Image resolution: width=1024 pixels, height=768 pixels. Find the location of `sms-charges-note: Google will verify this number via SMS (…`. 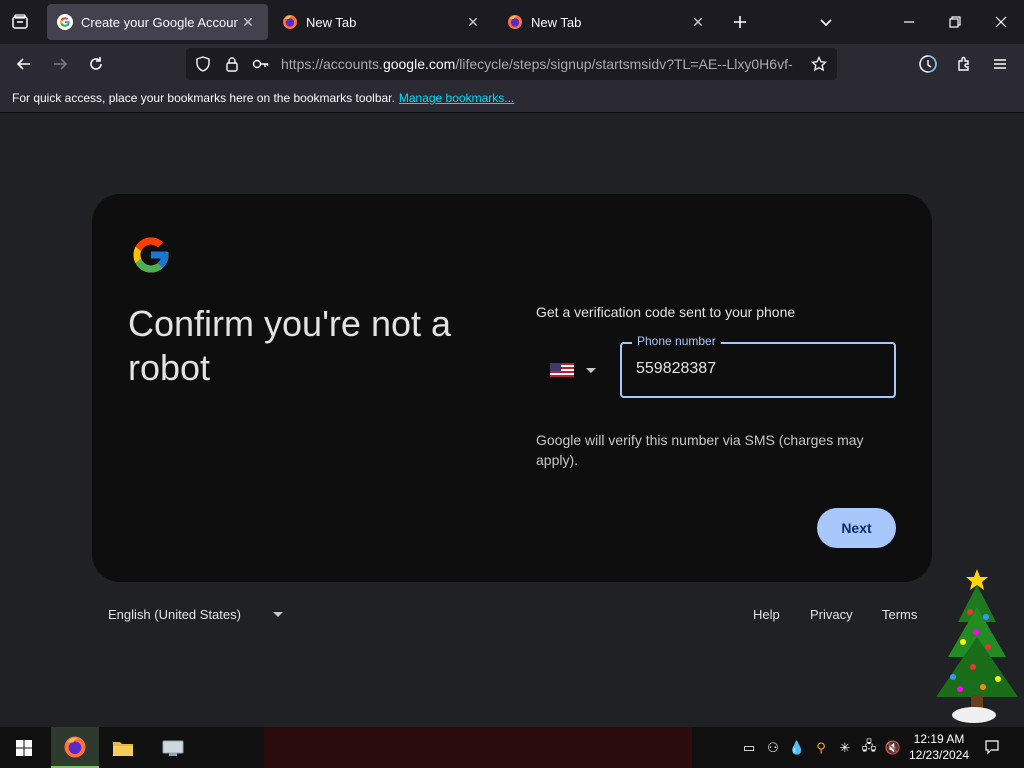

sms-charges-note: Google will verify this number via SMS (… is located at coordinates (700, 450).